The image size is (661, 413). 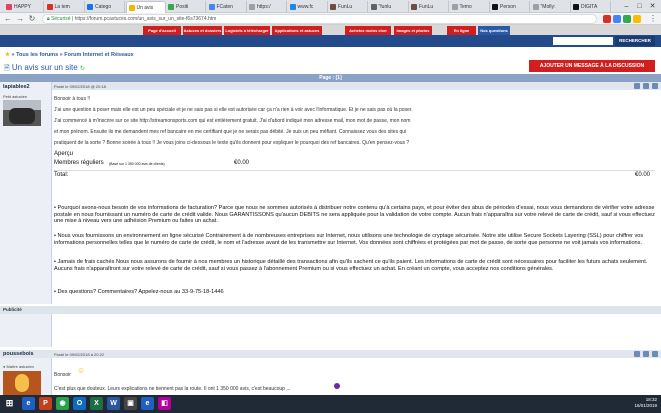 I want to click on members-note: (Basé sur 1 350 000 avis de clients), so click(x=137, y=164).